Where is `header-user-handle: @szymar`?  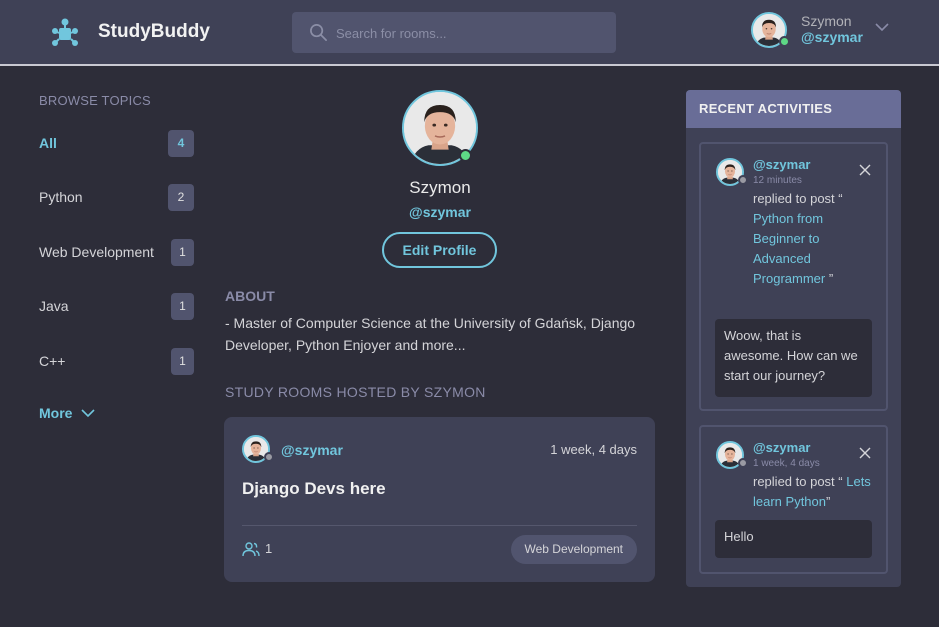
header-user-handle: @szymar is located at coordinates (832, 37).